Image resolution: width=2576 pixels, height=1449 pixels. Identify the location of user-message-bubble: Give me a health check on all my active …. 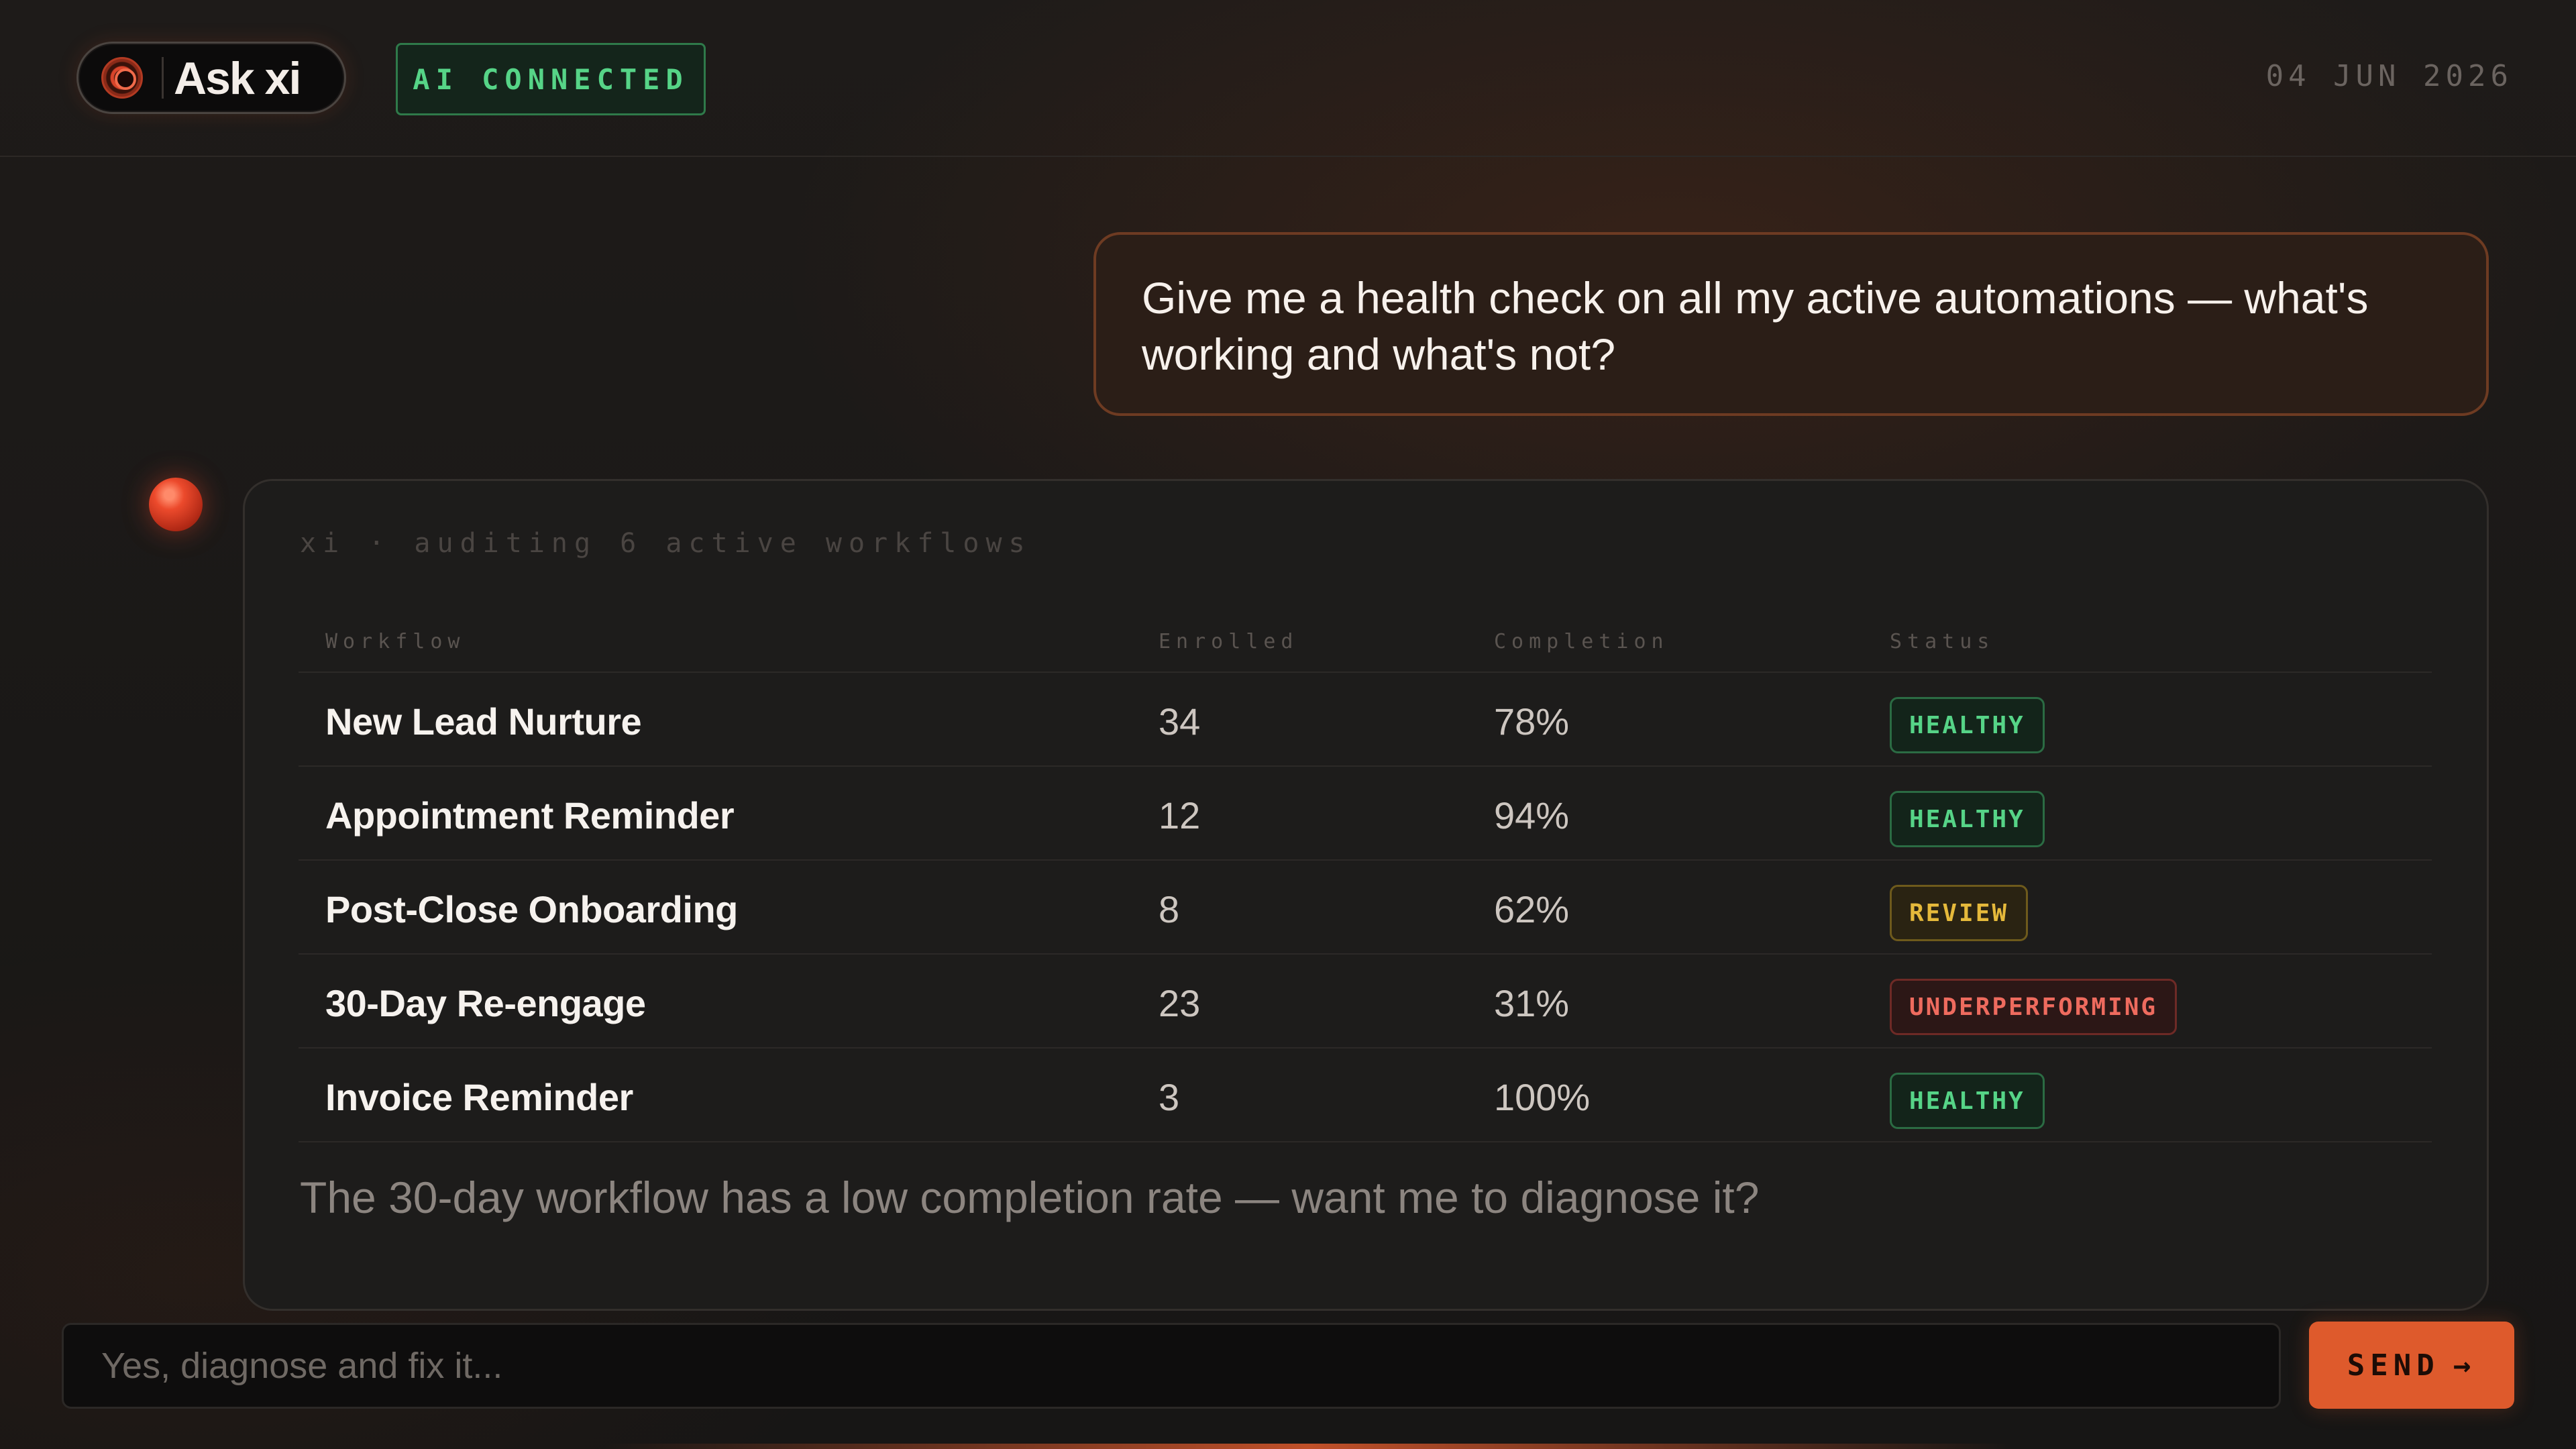
(1791, 324).